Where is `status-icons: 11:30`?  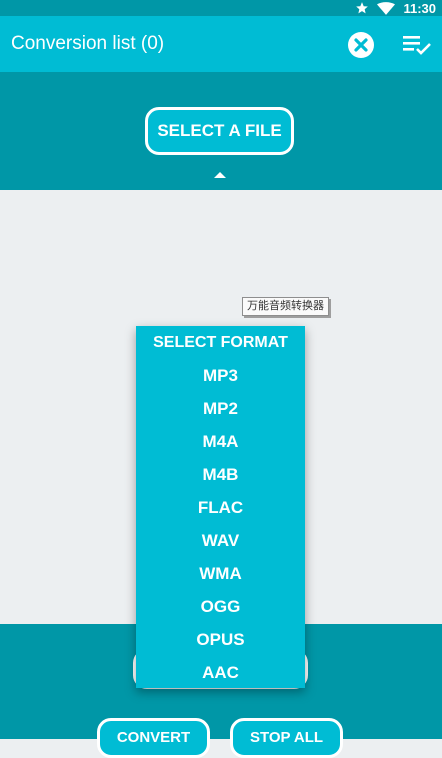 status-icons: 11:30 is located at coordinates (395, 8).